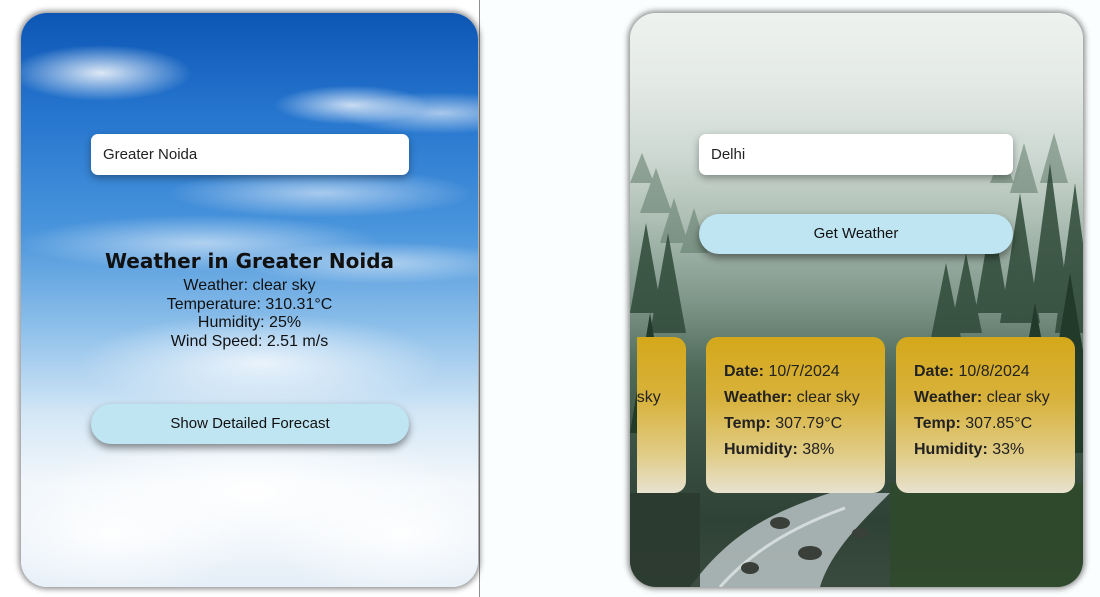  Describe the element at coordinates (249, 322) in the screenshot. I see `humidity-text: Humidity: 25%` at that location.